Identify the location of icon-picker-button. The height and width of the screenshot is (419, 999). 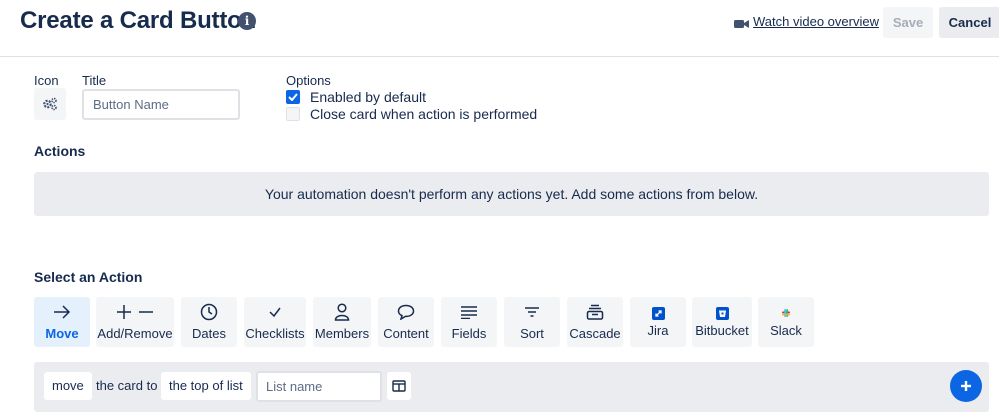
(50, 104).